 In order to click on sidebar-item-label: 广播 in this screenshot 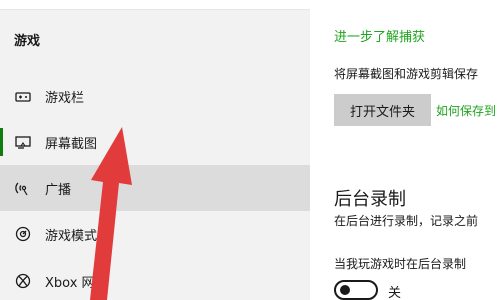, I will do `click(58, 190)`.